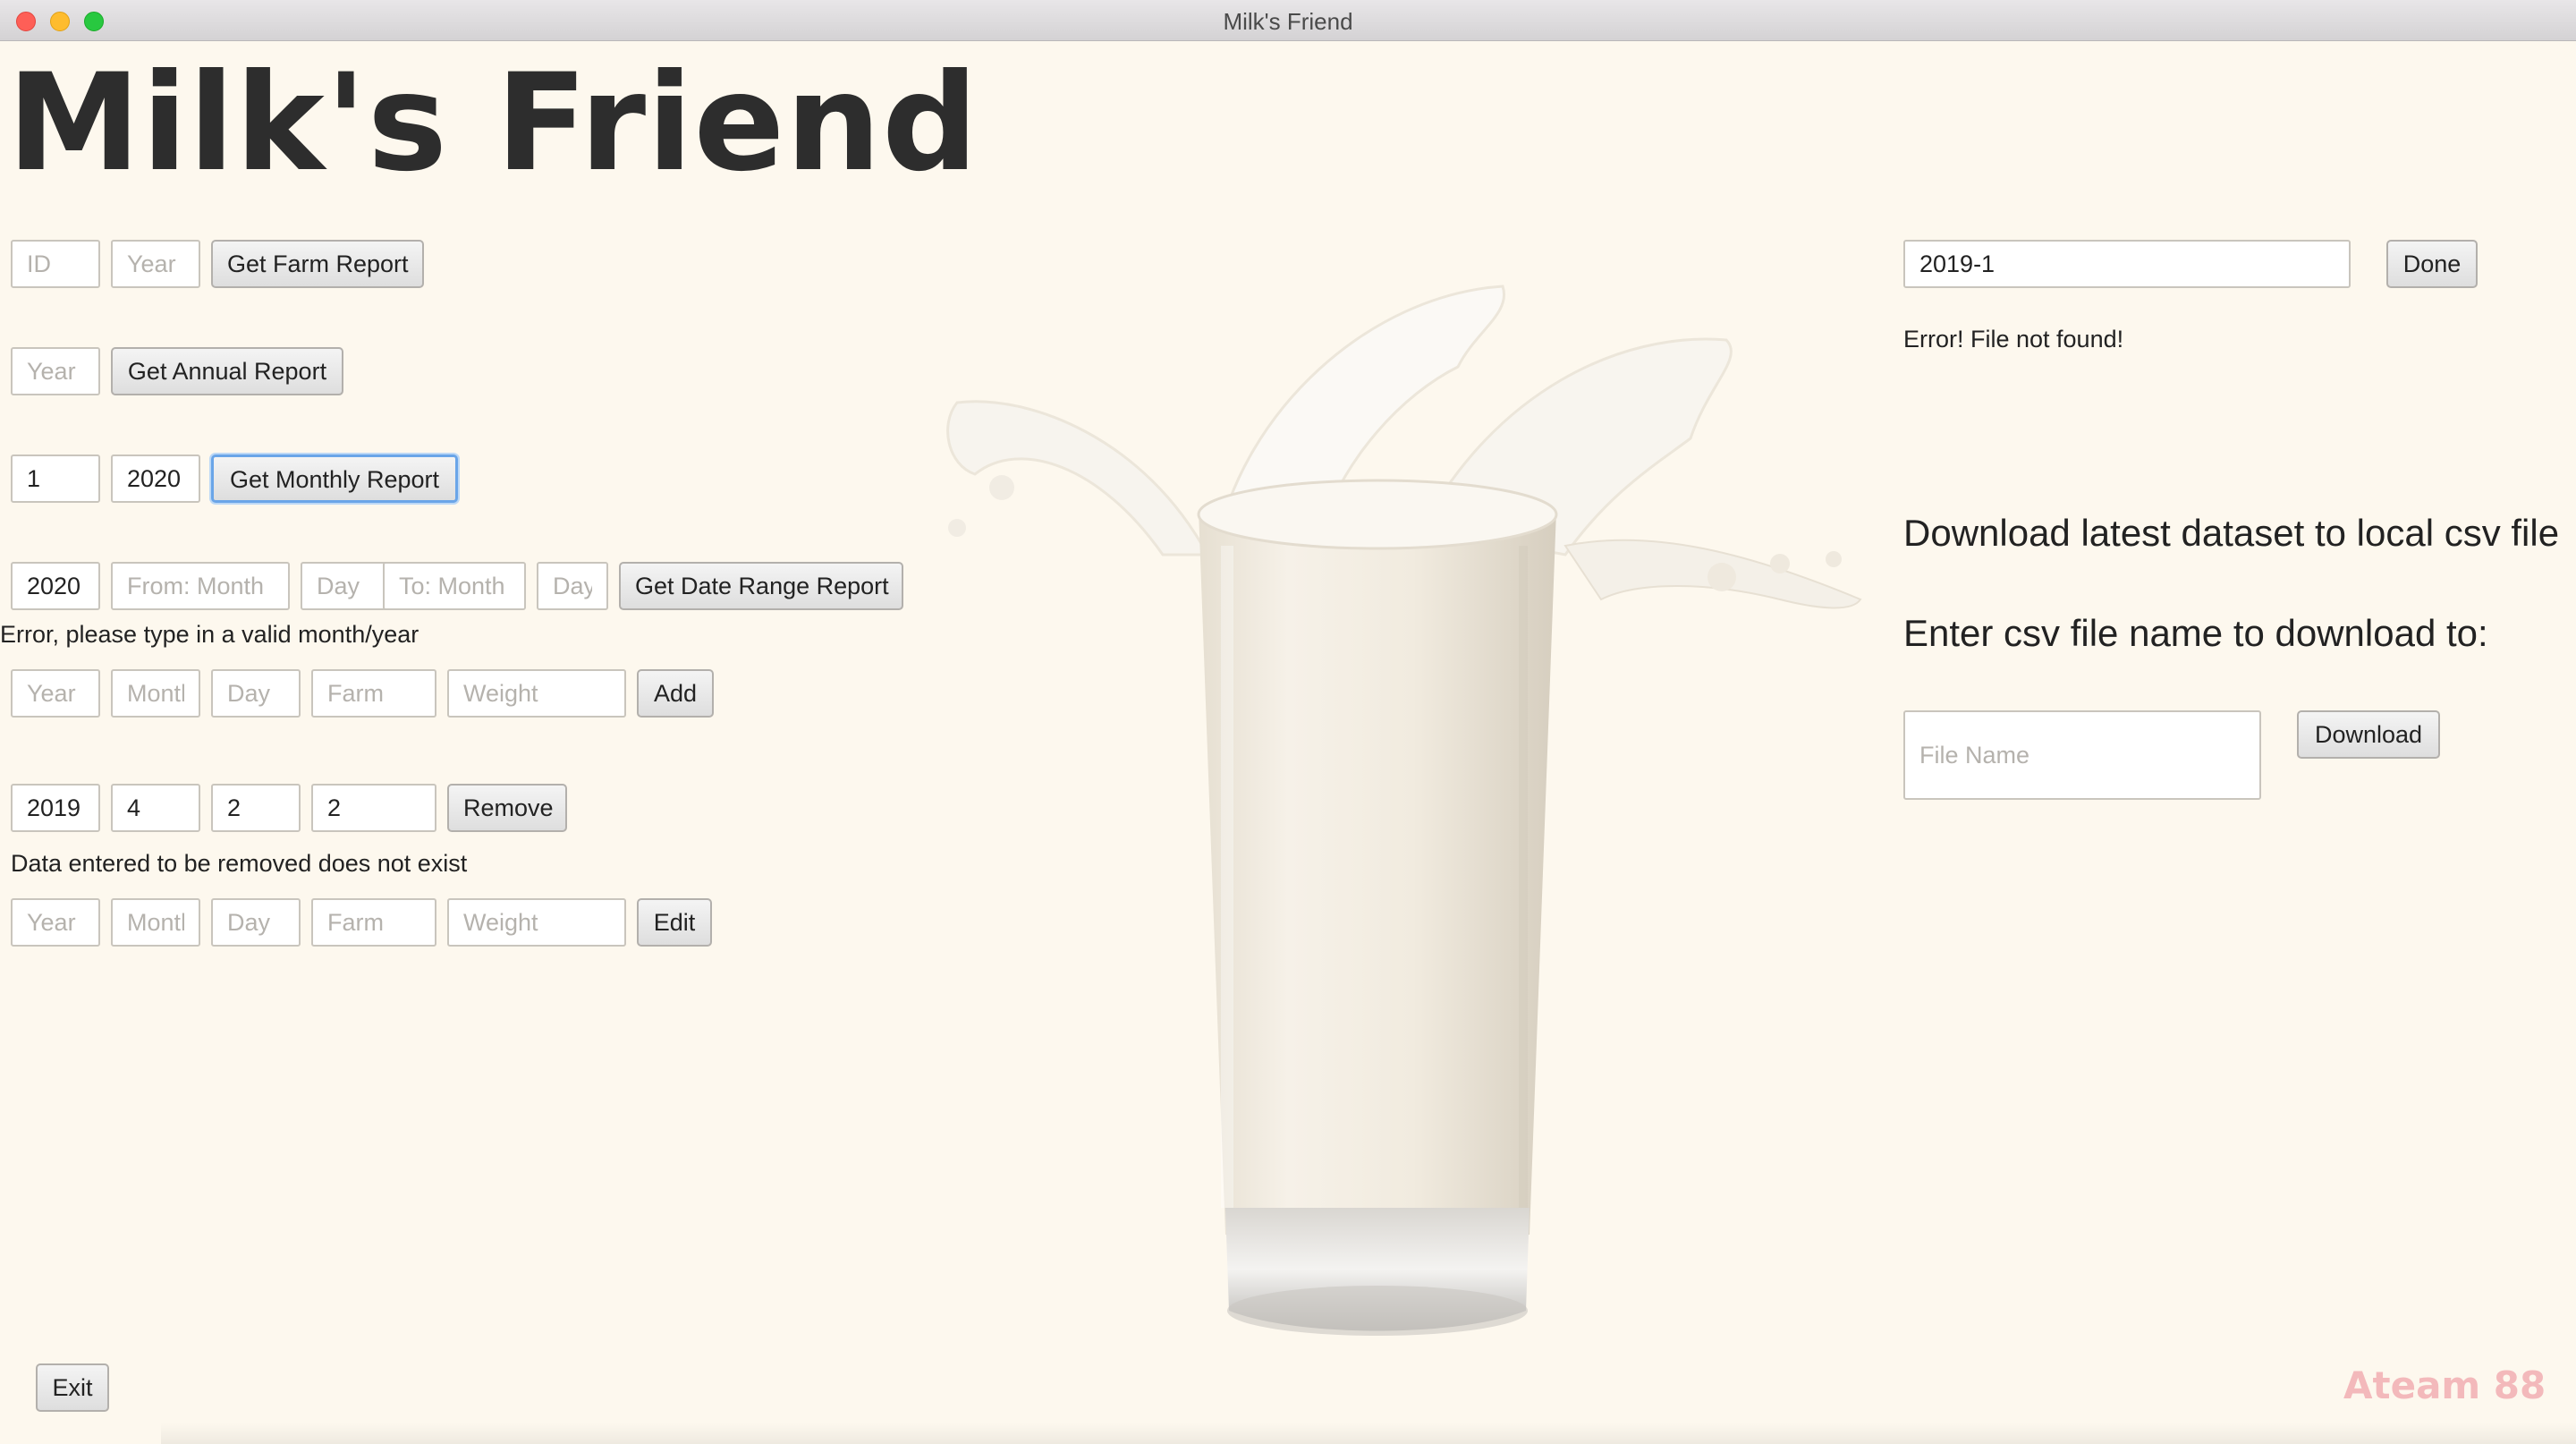 The width and height of the screenshot is (2576, 1444). I want to click on load-file-input, so click(2127, 264).